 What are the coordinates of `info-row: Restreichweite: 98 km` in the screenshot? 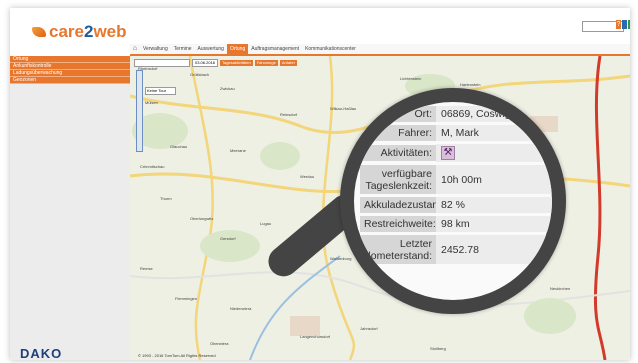 It's located at (456, 224).